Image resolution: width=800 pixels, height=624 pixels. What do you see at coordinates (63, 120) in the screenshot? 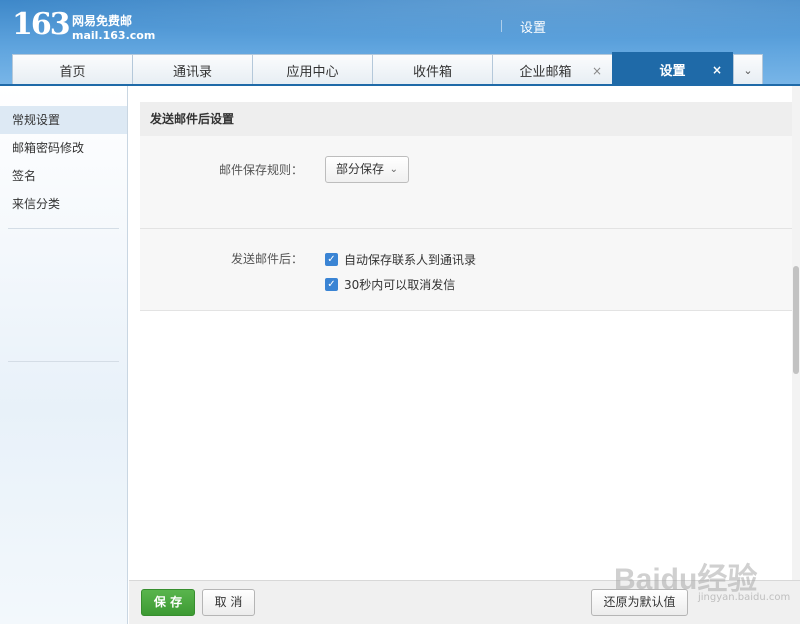
I see `sidebar-item-general: 常规设置` at bounding box center [63, 120].